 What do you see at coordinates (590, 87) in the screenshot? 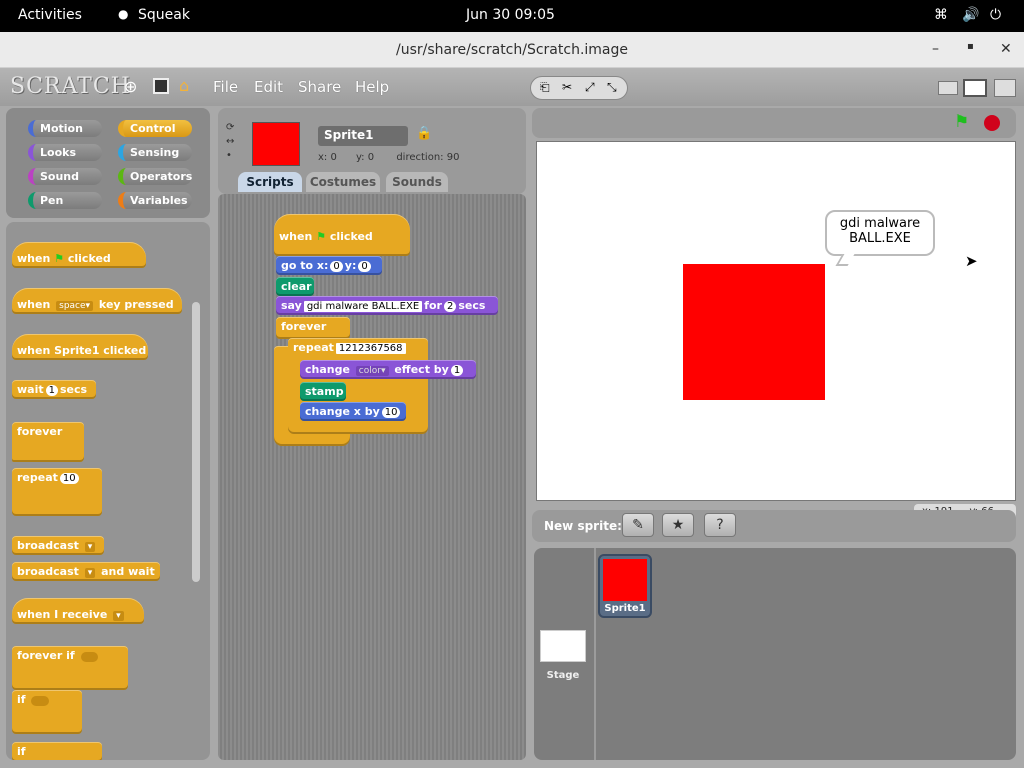
I see `grow-icon: ⤢` at bounding box center [590, 87].